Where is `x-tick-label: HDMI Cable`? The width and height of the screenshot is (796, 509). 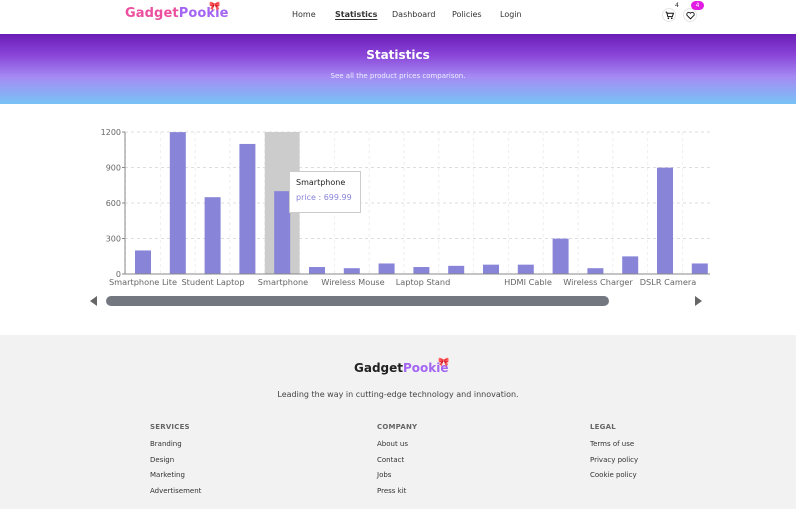 x-tick-label: HDMI Cable is located at coordinates (528, 282).